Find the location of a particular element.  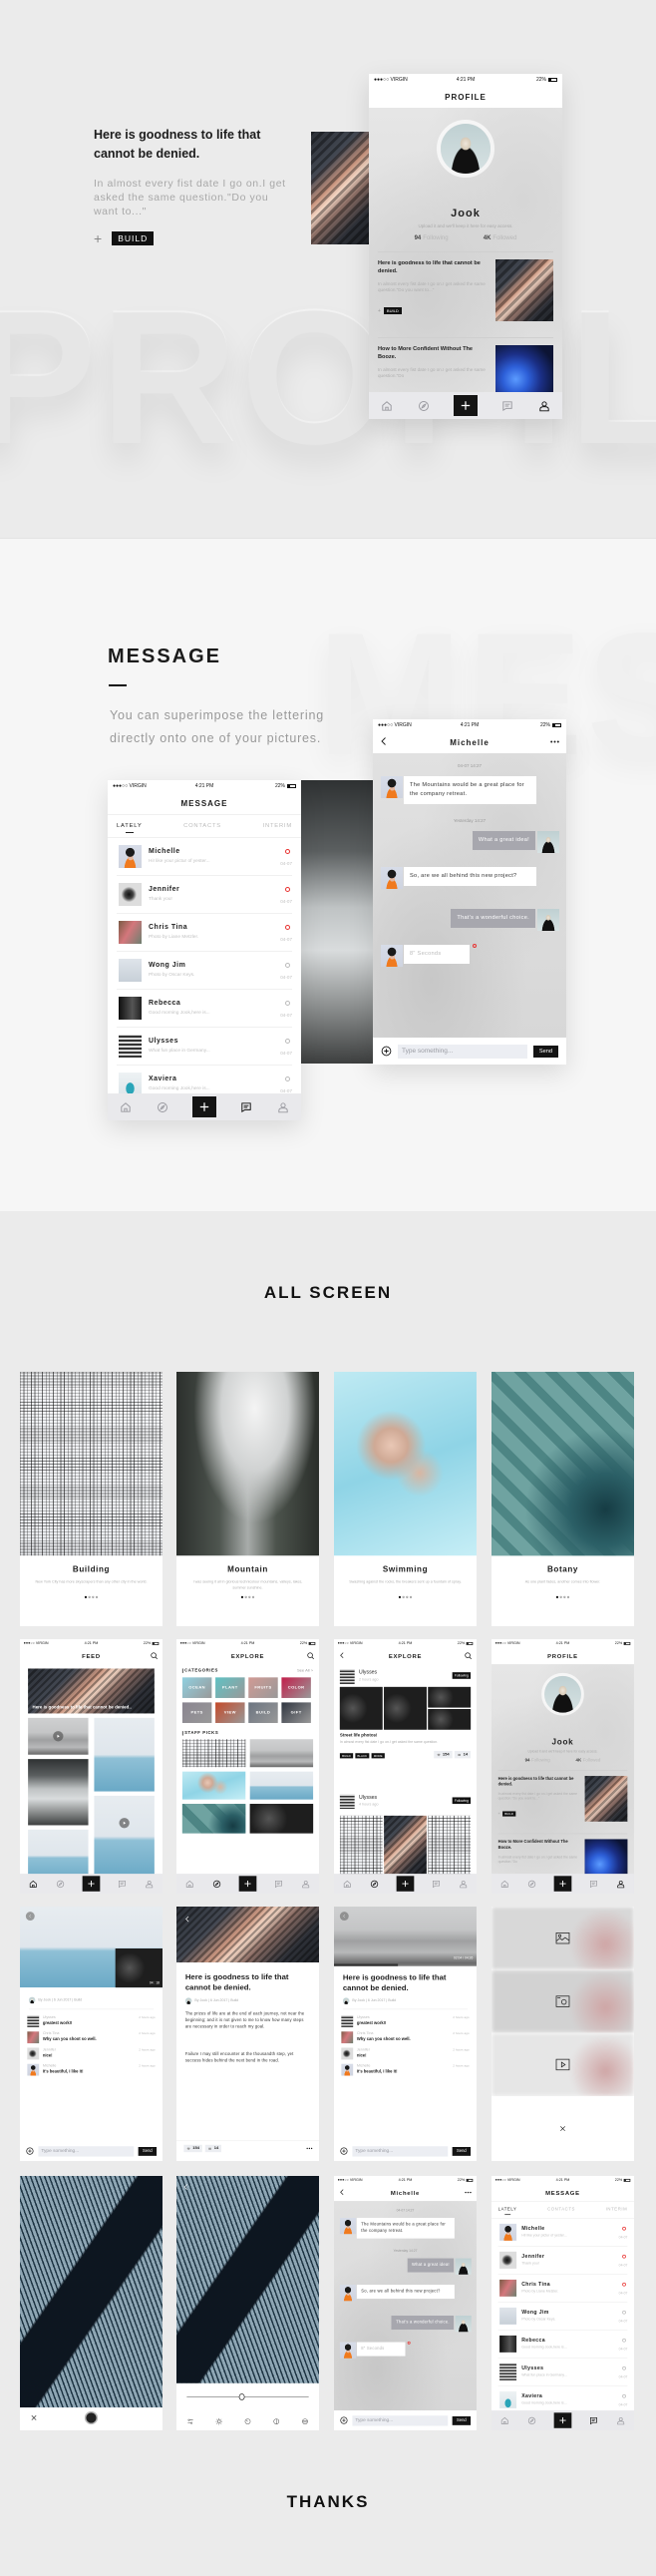

back-button is located at coordinates (344, 1917).